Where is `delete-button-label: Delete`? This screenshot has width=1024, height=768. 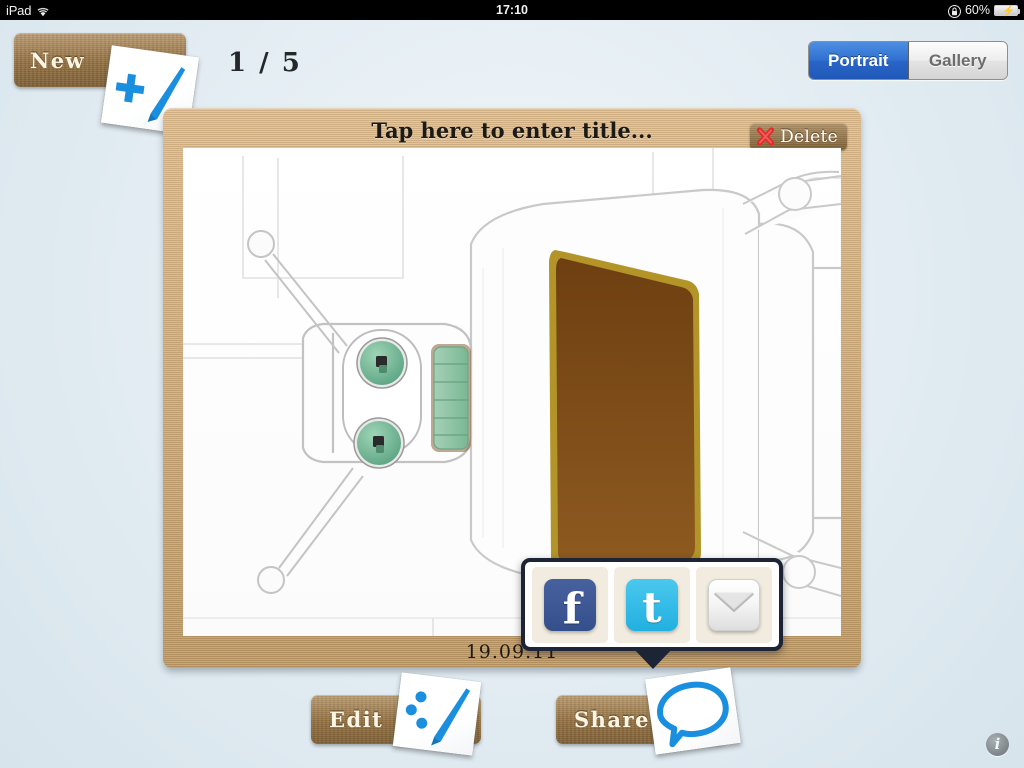
delete-button-label: Delete is located at coordinates (809, 136).